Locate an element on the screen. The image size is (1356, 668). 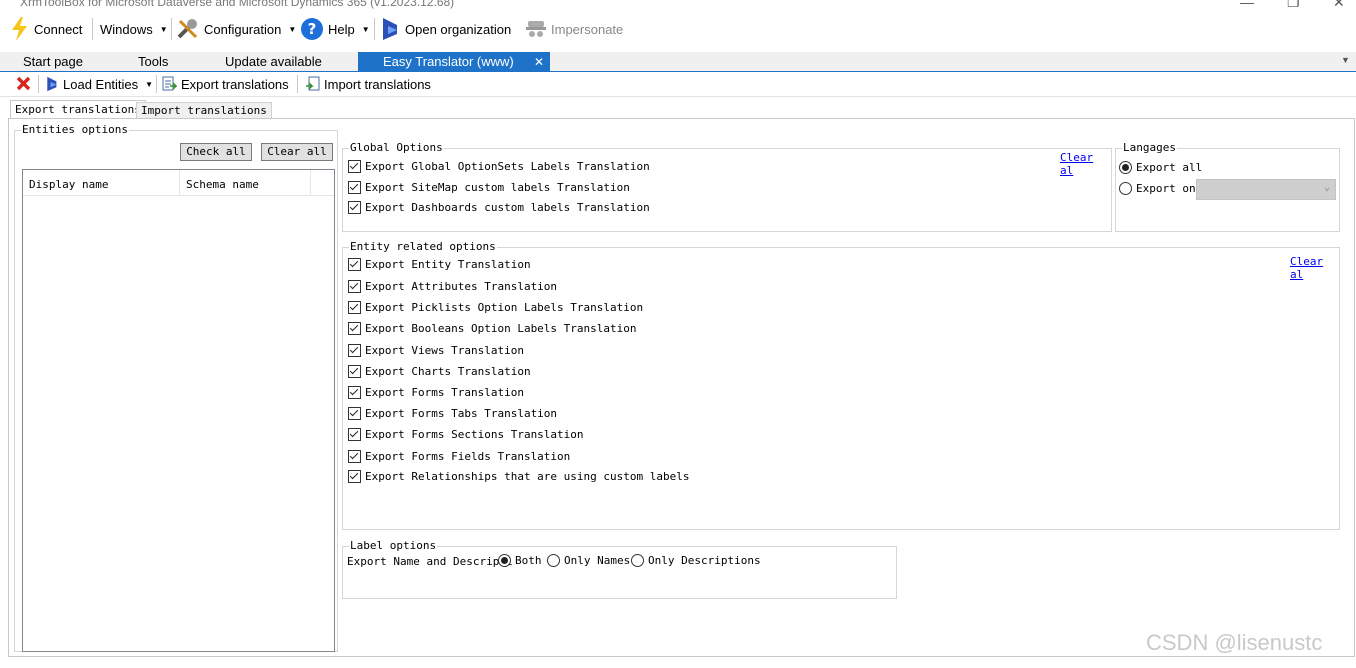
language-select: ⌄ is located at coordinates (1266, 189).